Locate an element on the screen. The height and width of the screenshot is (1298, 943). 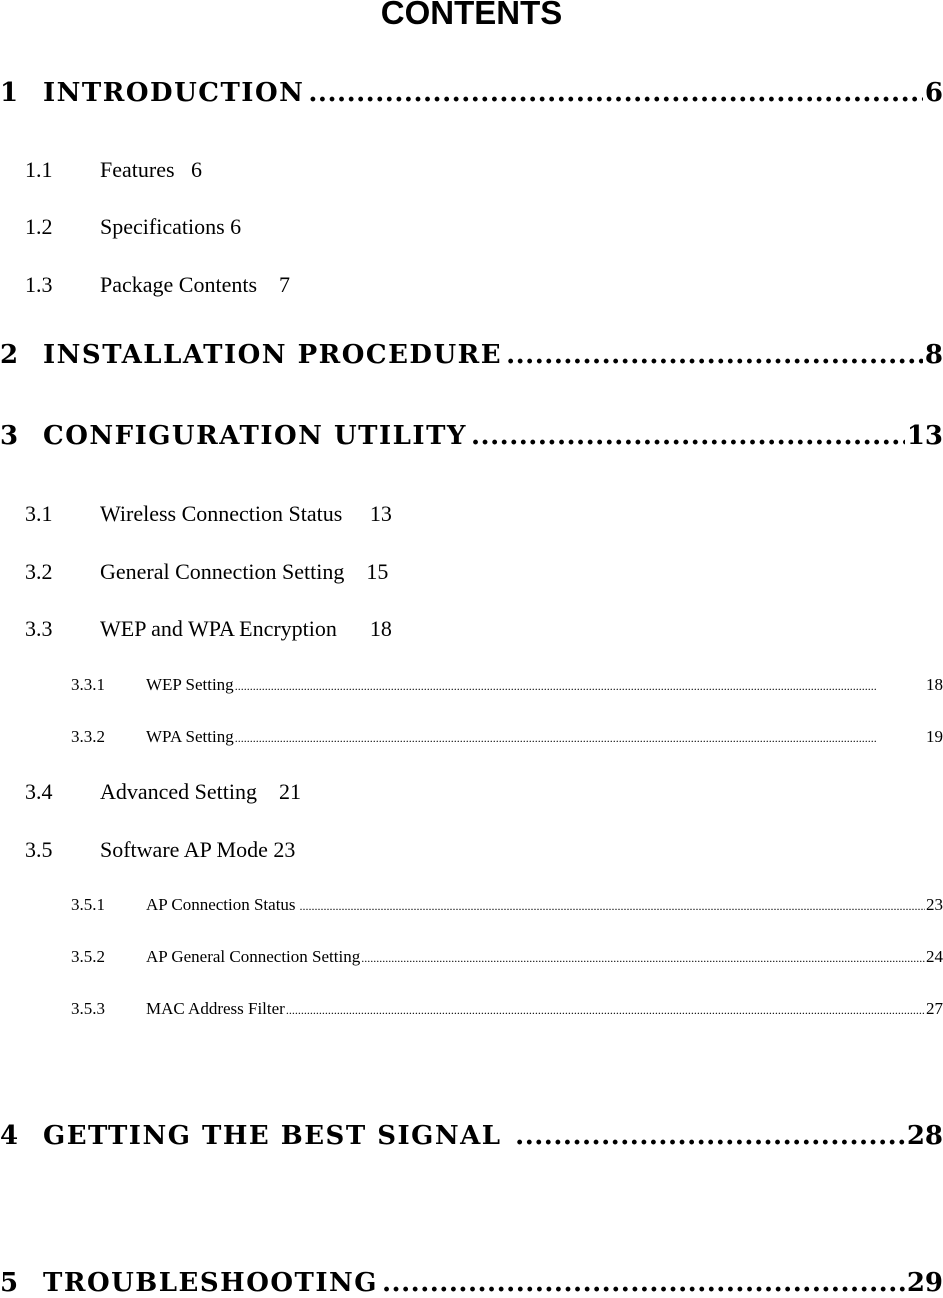
toc-entry-number: 3.3.1 is located at coordinates (88, 684).